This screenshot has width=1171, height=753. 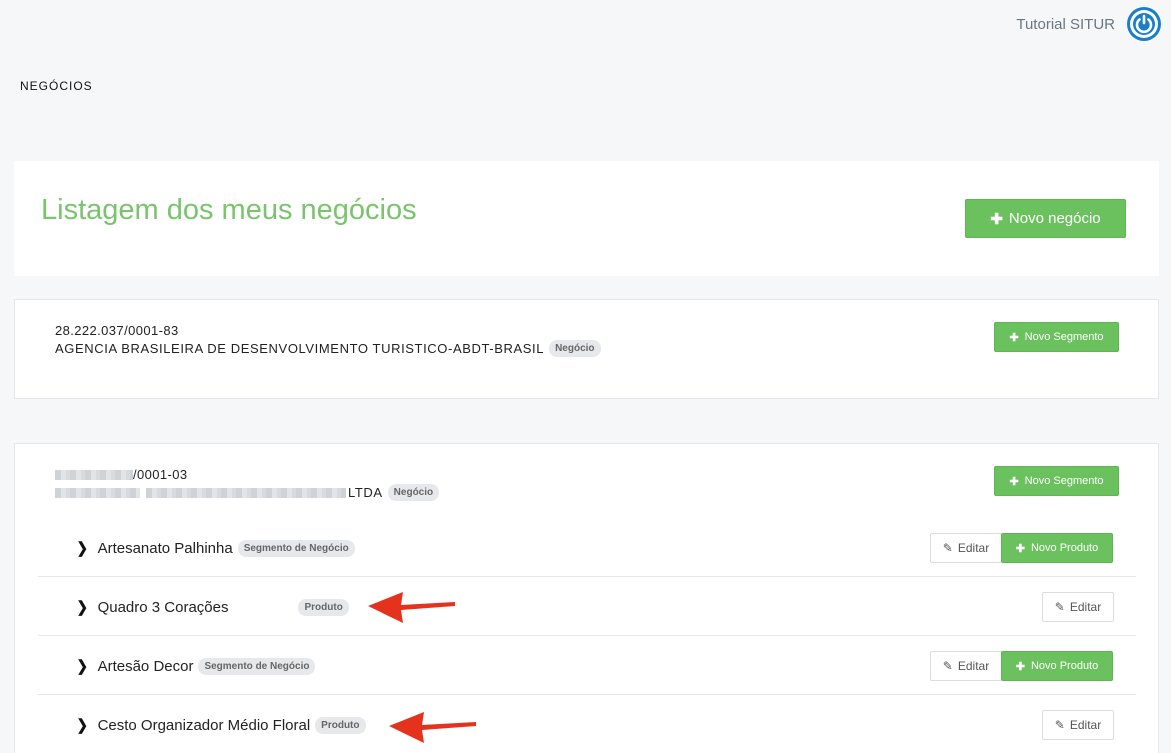 What do you see at coordinates (1065, 24) in the screenshot?
I see `user-name: Tutorial SITUR` at bounding box center [1065, 24].